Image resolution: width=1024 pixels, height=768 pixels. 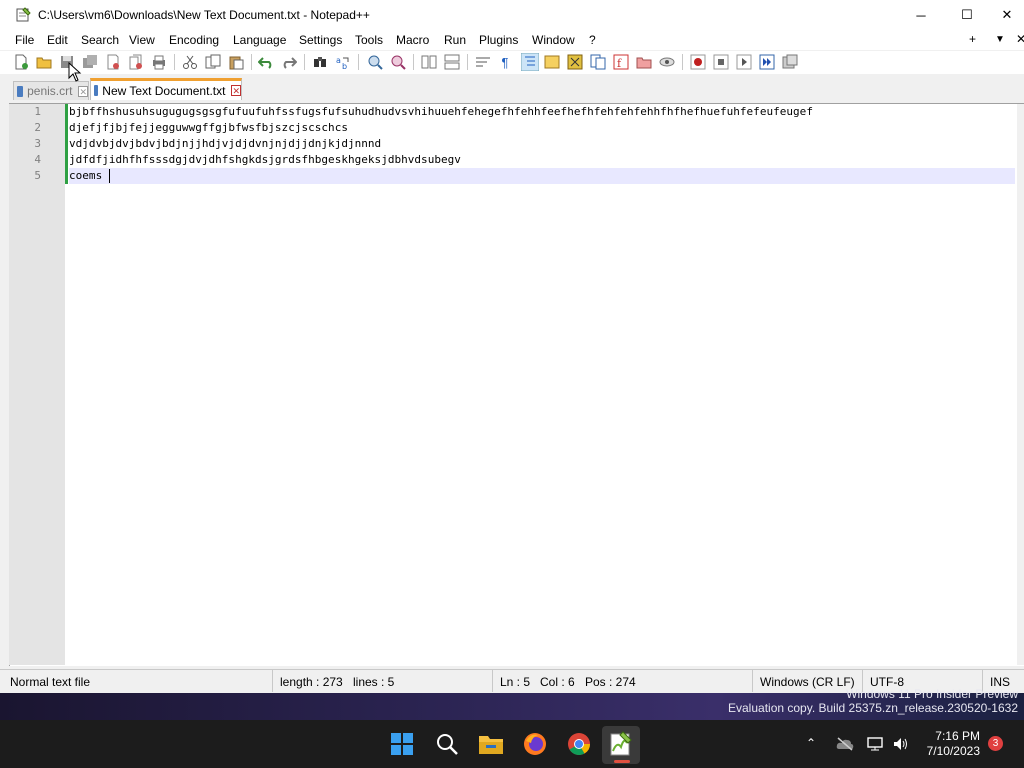 What do you see at coordinates (1020, 39) in the screenshot?
I see `close-tab-menu-icon: ✕` at bounding box center [1020, 39].